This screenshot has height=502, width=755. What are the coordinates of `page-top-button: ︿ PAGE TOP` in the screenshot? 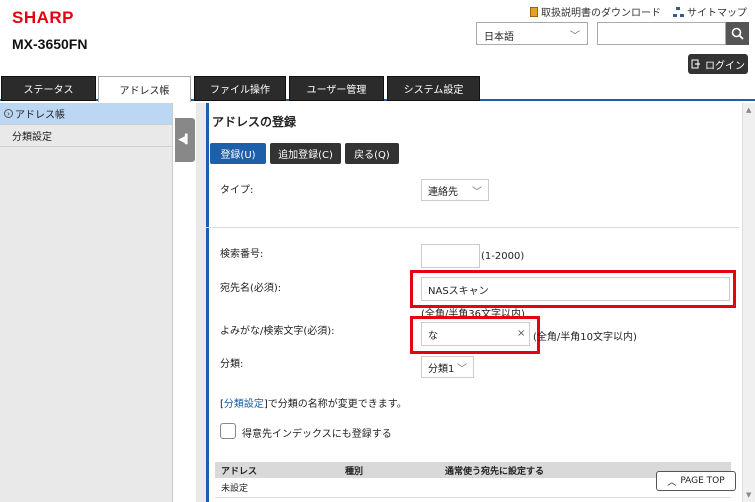 It's located at (696, 481).